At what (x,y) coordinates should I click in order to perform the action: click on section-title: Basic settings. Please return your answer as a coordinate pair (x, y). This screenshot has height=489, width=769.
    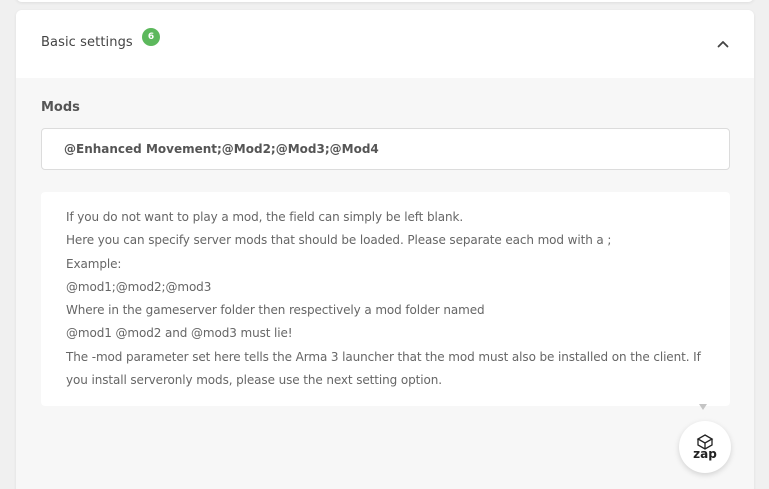
    Looking at the image, I should click on (87, 42).